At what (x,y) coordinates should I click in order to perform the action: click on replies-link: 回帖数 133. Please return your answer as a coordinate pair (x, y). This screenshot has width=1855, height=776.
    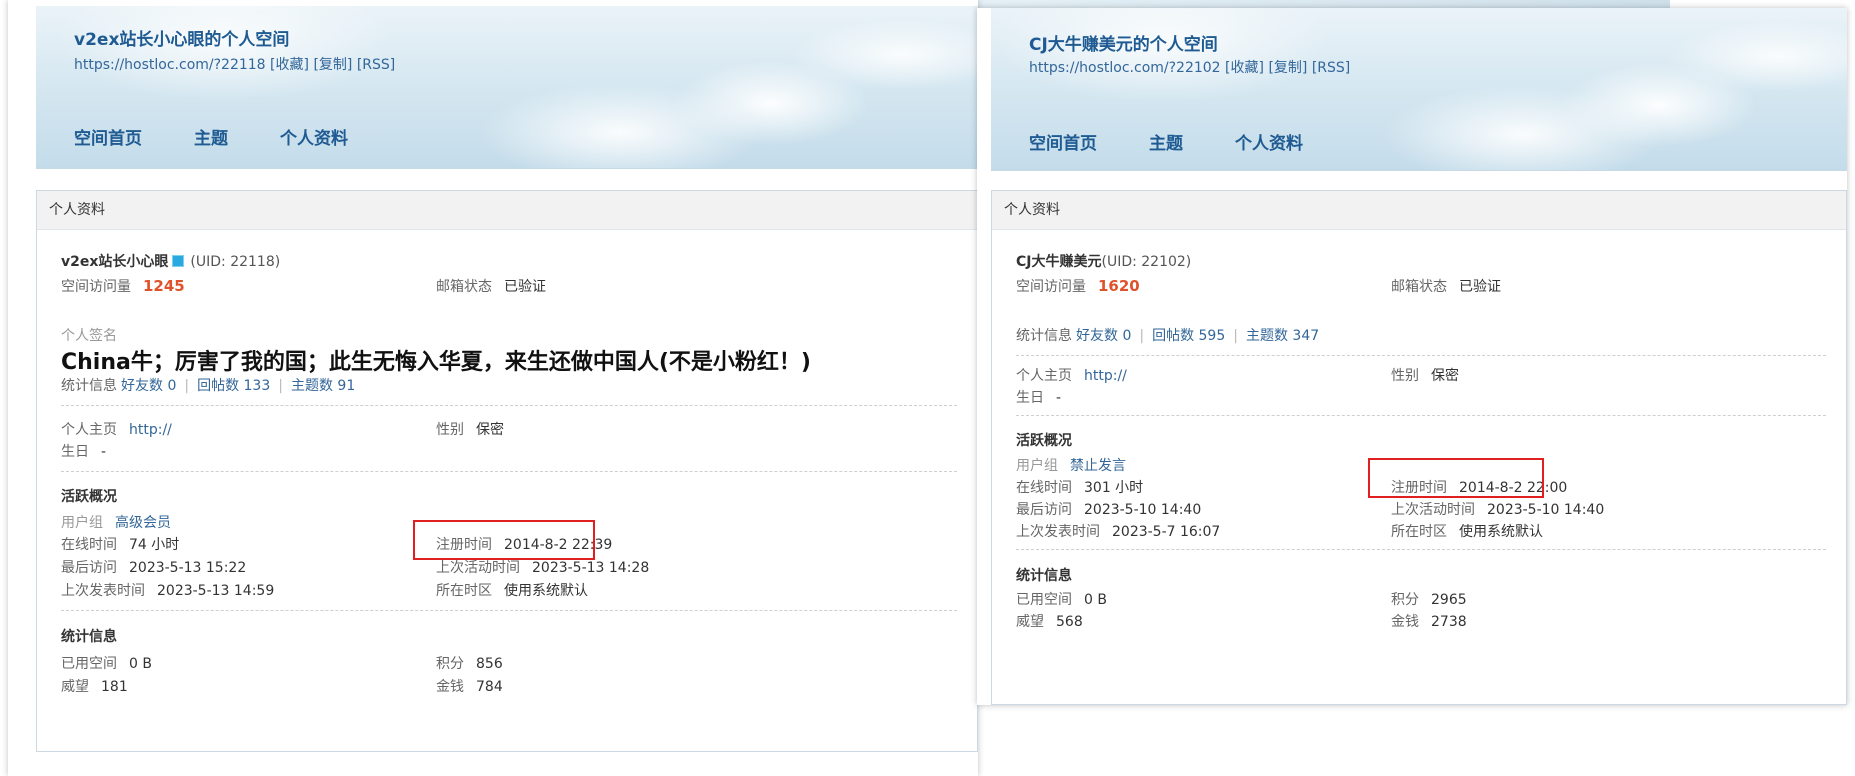
    Looking at the image, I should click on (233, 386).